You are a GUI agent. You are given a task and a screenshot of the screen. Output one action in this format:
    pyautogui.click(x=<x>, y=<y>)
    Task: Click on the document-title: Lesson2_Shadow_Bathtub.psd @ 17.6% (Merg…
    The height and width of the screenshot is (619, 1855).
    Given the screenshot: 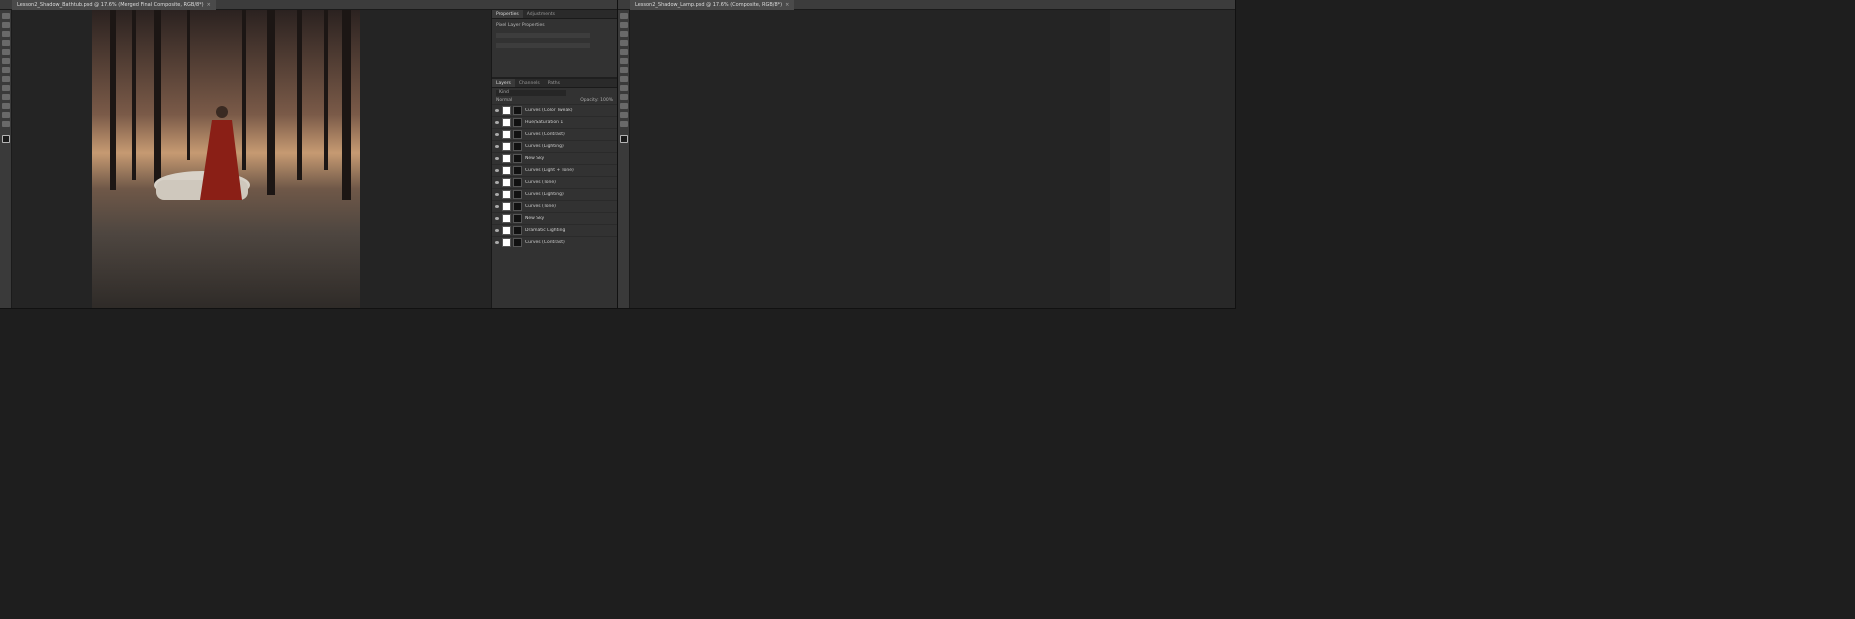 What is the action you would take?
    pyautogui.click(x=110, y=5)
    